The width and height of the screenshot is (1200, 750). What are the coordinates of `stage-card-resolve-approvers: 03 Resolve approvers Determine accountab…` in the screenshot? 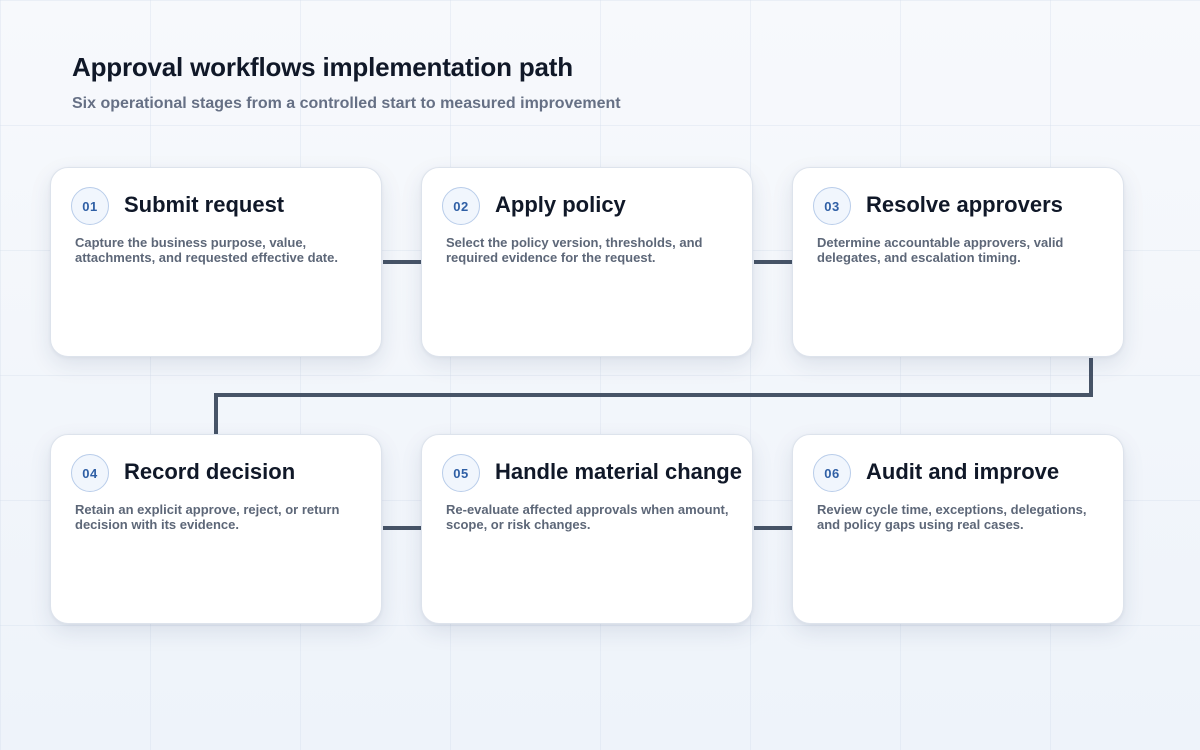 It's located at (958, 262).